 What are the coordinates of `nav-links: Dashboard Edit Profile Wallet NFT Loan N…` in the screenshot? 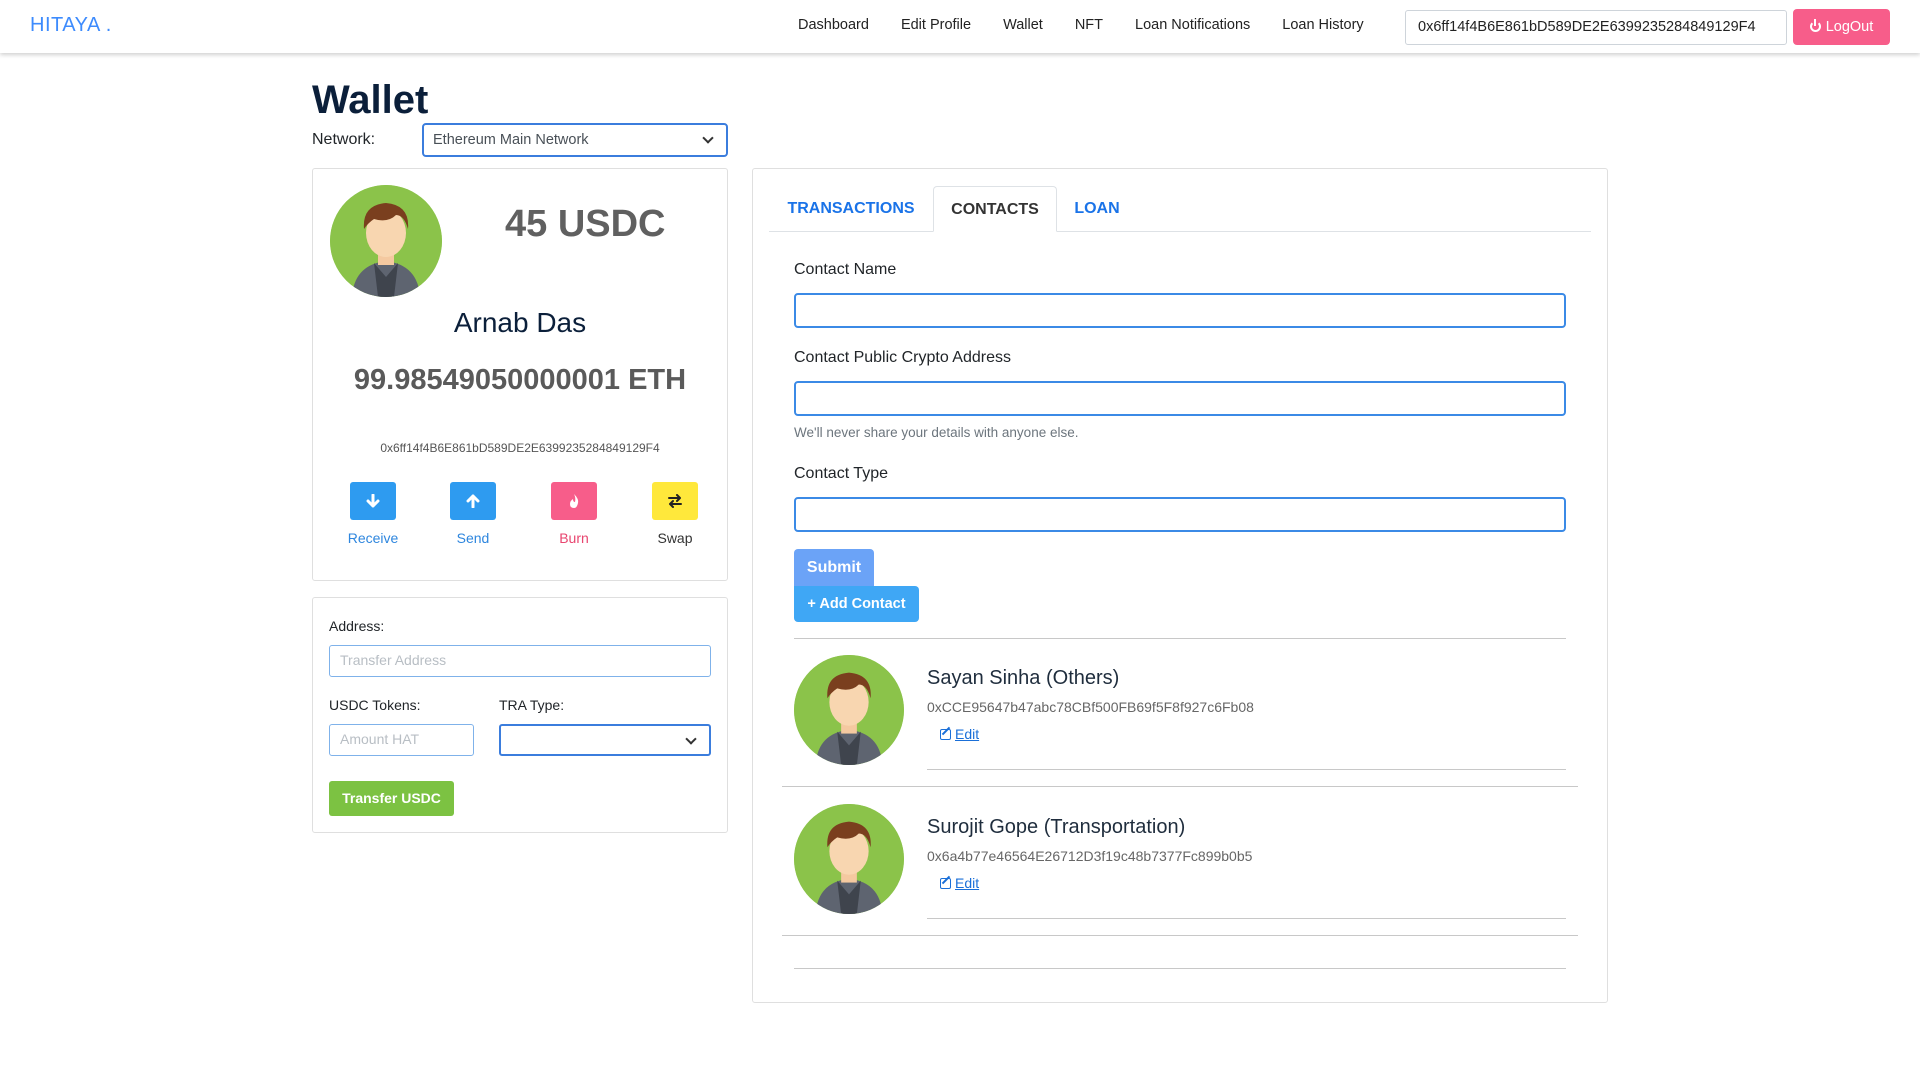 It's located at (1097, 25).